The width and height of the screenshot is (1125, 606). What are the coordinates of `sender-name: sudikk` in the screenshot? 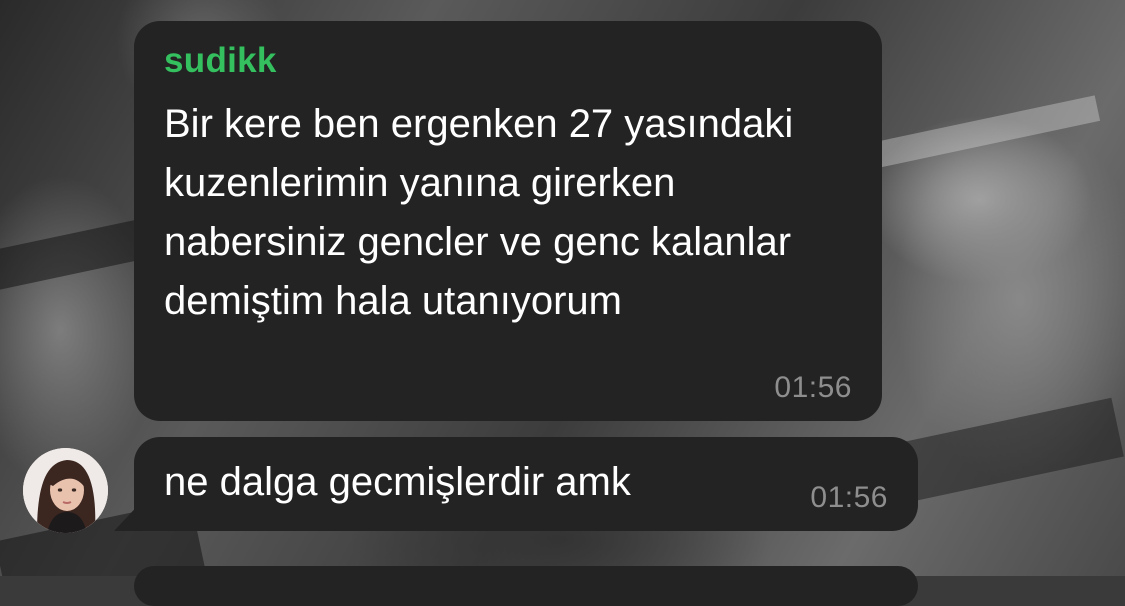 It's located at (220, 61).